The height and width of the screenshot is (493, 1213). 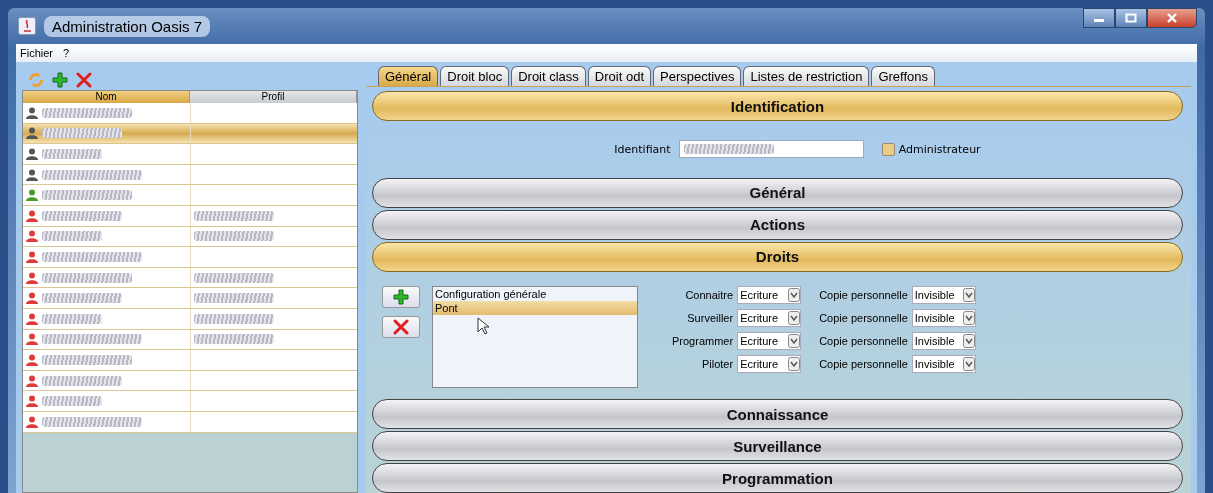 What do you see at coordinates (36, 80) in the screenshot?
I see `refresh-icon` at bounding box center [36, 80].